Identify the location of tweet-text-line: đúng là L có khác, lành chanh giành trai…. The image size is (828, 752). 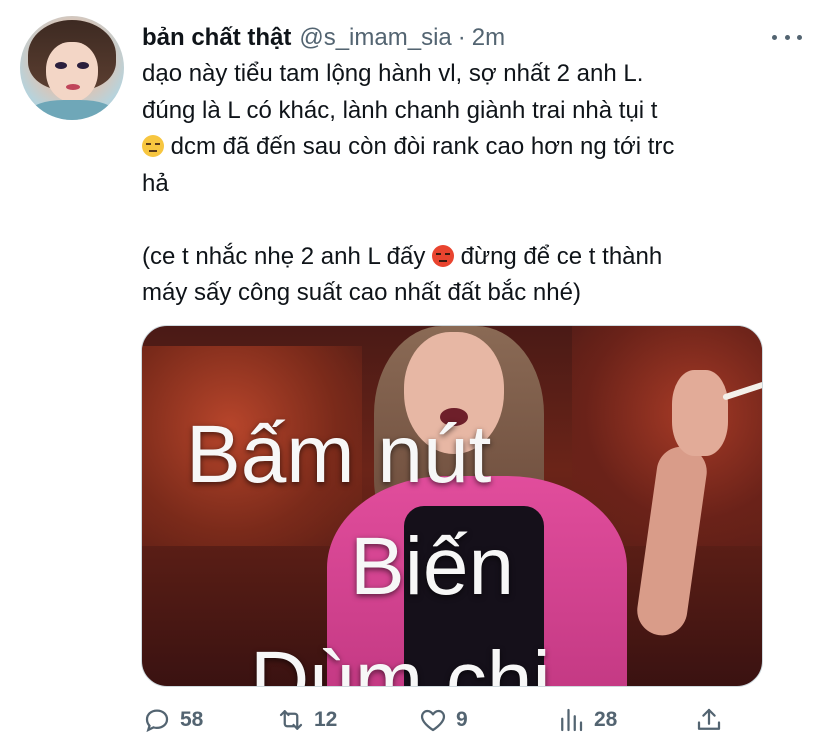
(400, 110).